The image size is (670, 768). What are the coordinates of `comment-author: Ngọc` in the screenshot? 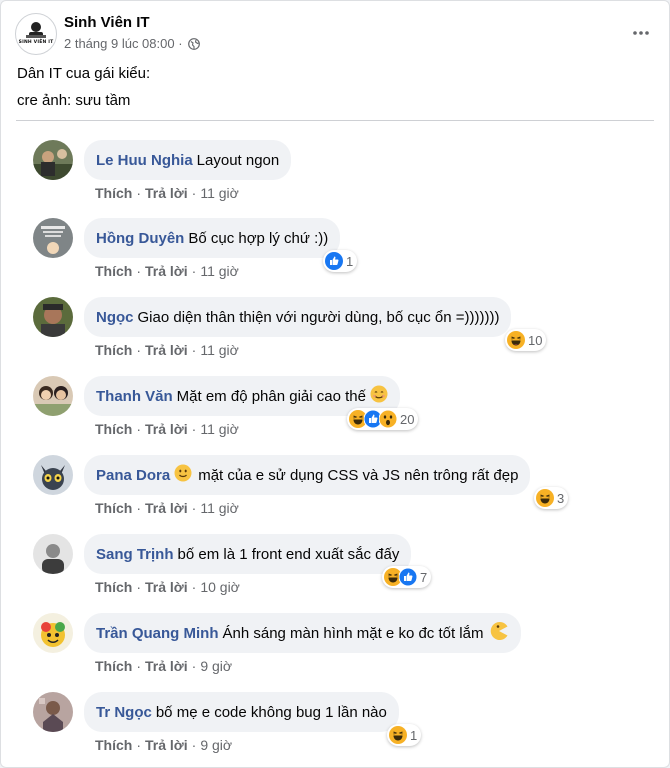 It's located at (115, 317).